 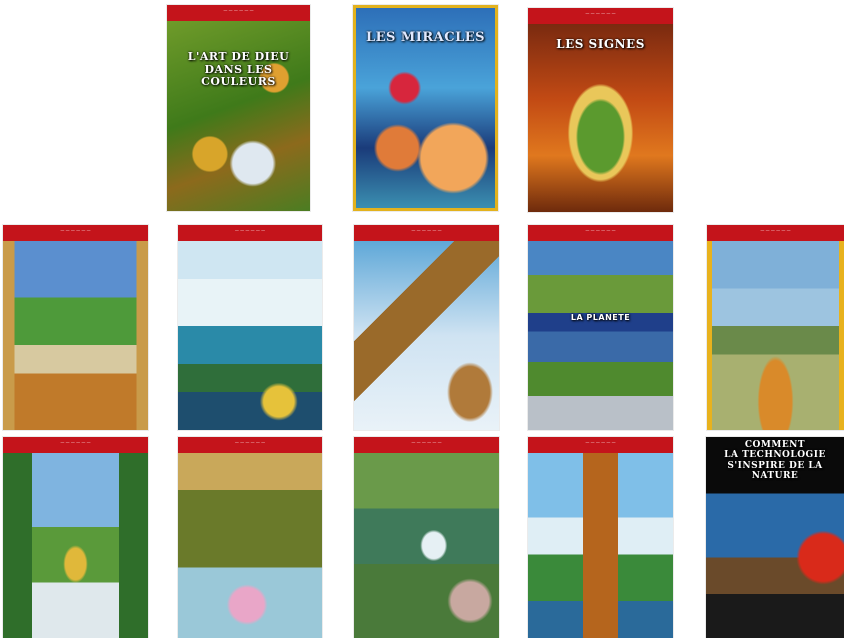 I want to click on cover-title: LES MIRACLES, so click(x=425, y=37).